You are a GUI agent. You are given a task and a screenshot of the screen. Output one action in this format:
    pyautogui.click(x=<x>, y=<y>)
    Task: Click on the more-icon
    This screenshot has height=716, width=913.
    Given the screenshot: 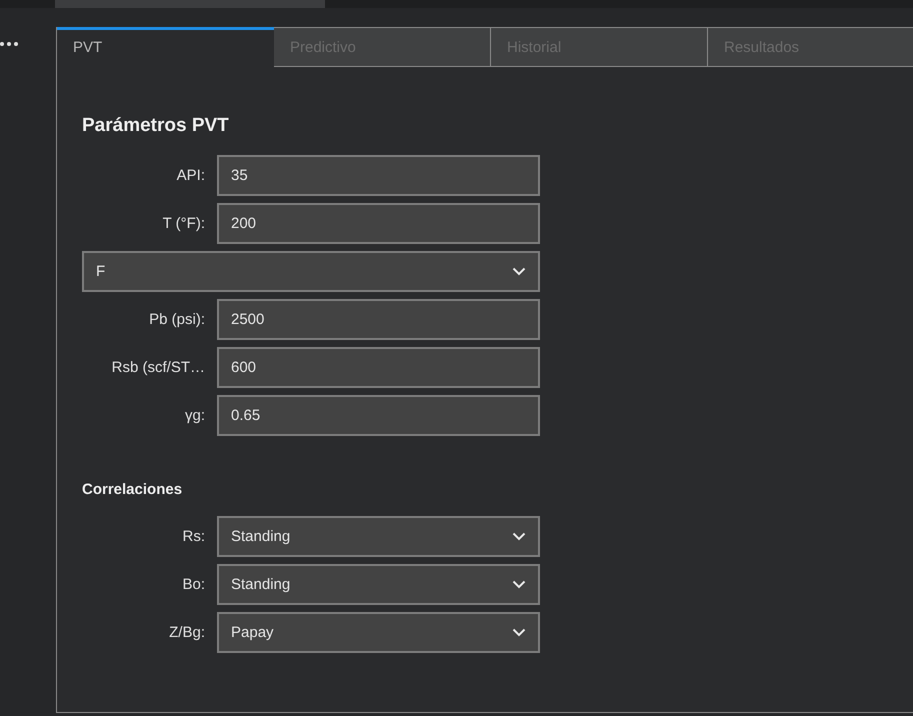 What is the action you would take?
    pyautogui.click(x=10, y=44)
    